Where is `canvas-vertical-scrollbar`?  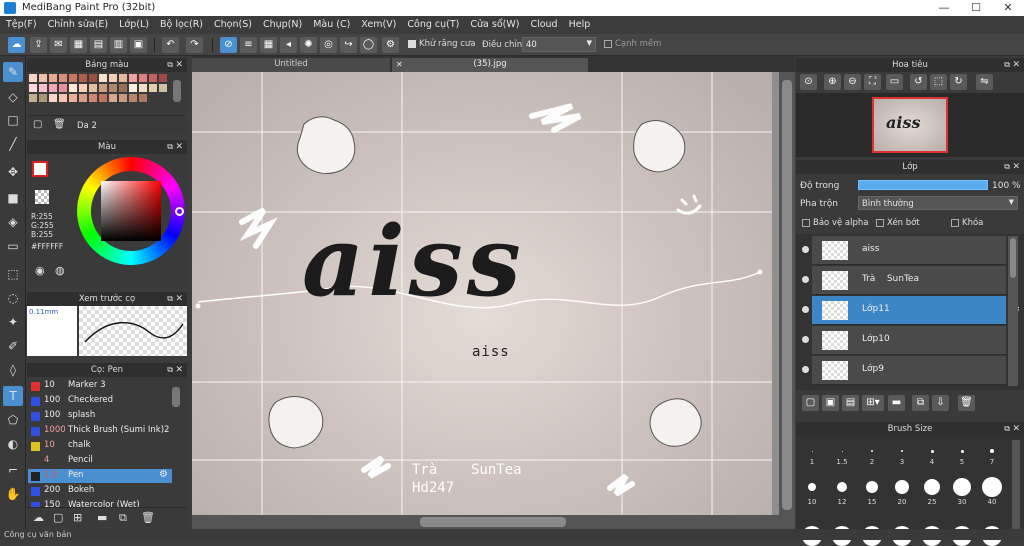 canvas-vertical-scrollbar is located at coordinates (787, 293).